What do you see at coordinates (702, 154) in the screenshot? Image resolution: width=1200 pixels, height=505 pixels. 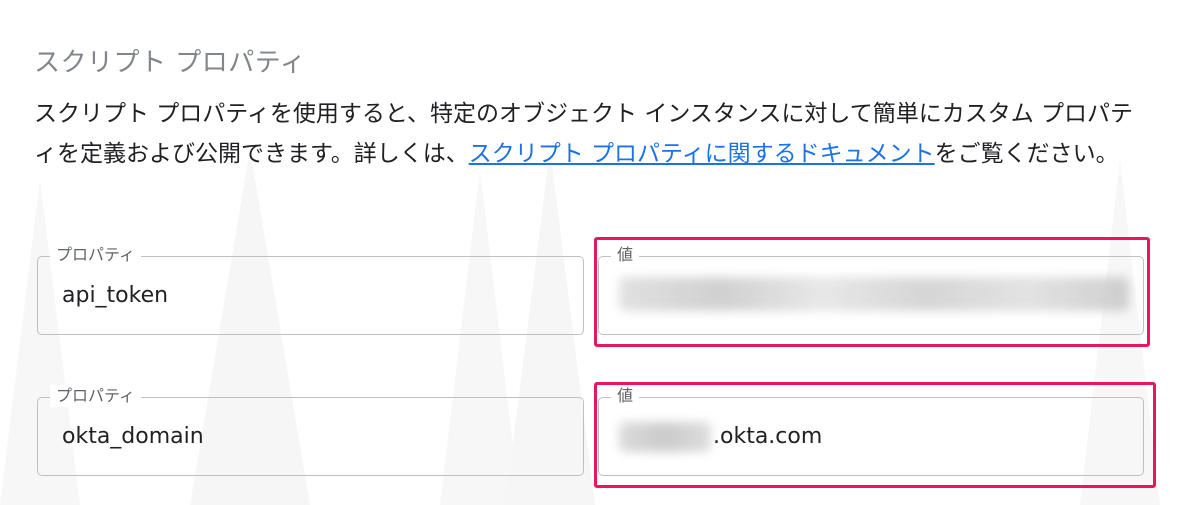 I see `documentation-link: スクリプト プロパティに関するドキュメント` at bounding box center [702, 154].